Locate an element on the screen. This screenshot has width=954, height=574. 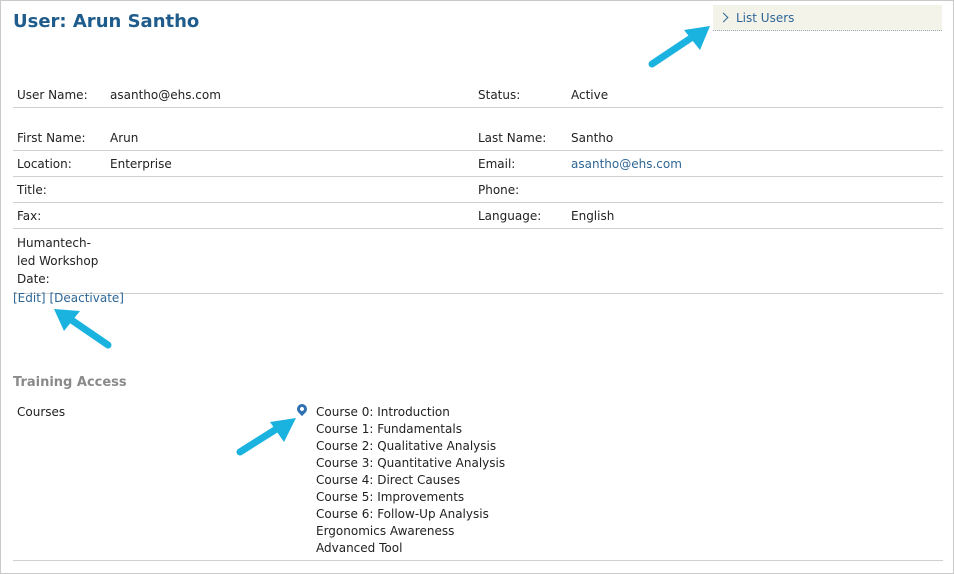
user-actions: [Edit] [Deactivate] is located at coordinates (68, 298).